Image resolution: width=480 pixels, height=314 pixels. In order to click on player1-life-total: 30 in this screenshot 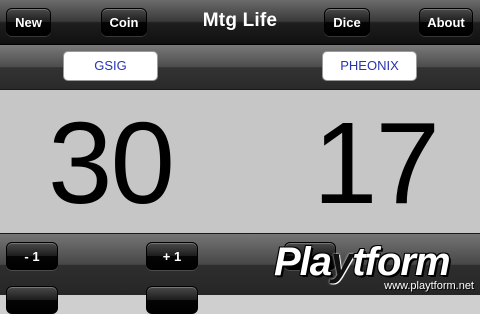, I will do `click(111, 163)`.